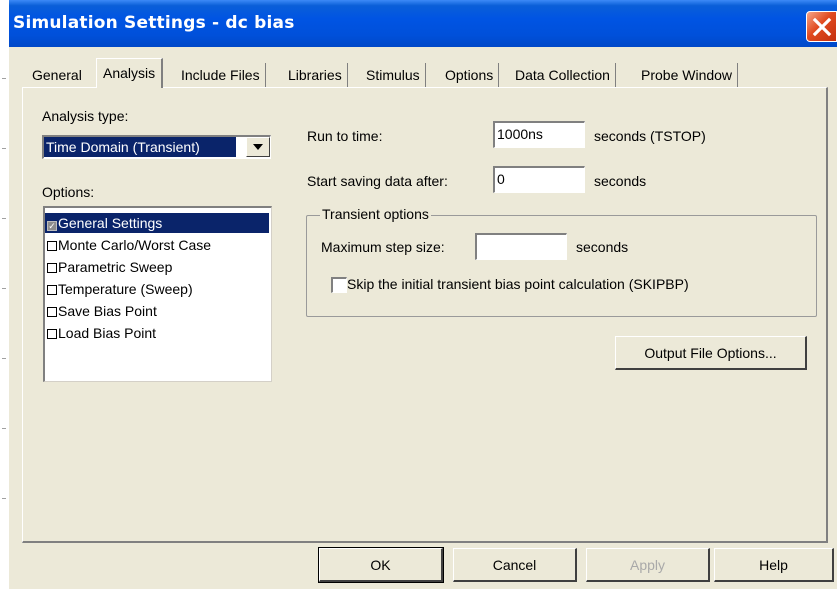 The height and width of the screenshot is (589, 837). I want to click on option-label: Monte Carlo/Worst Case, so click(135, 245).